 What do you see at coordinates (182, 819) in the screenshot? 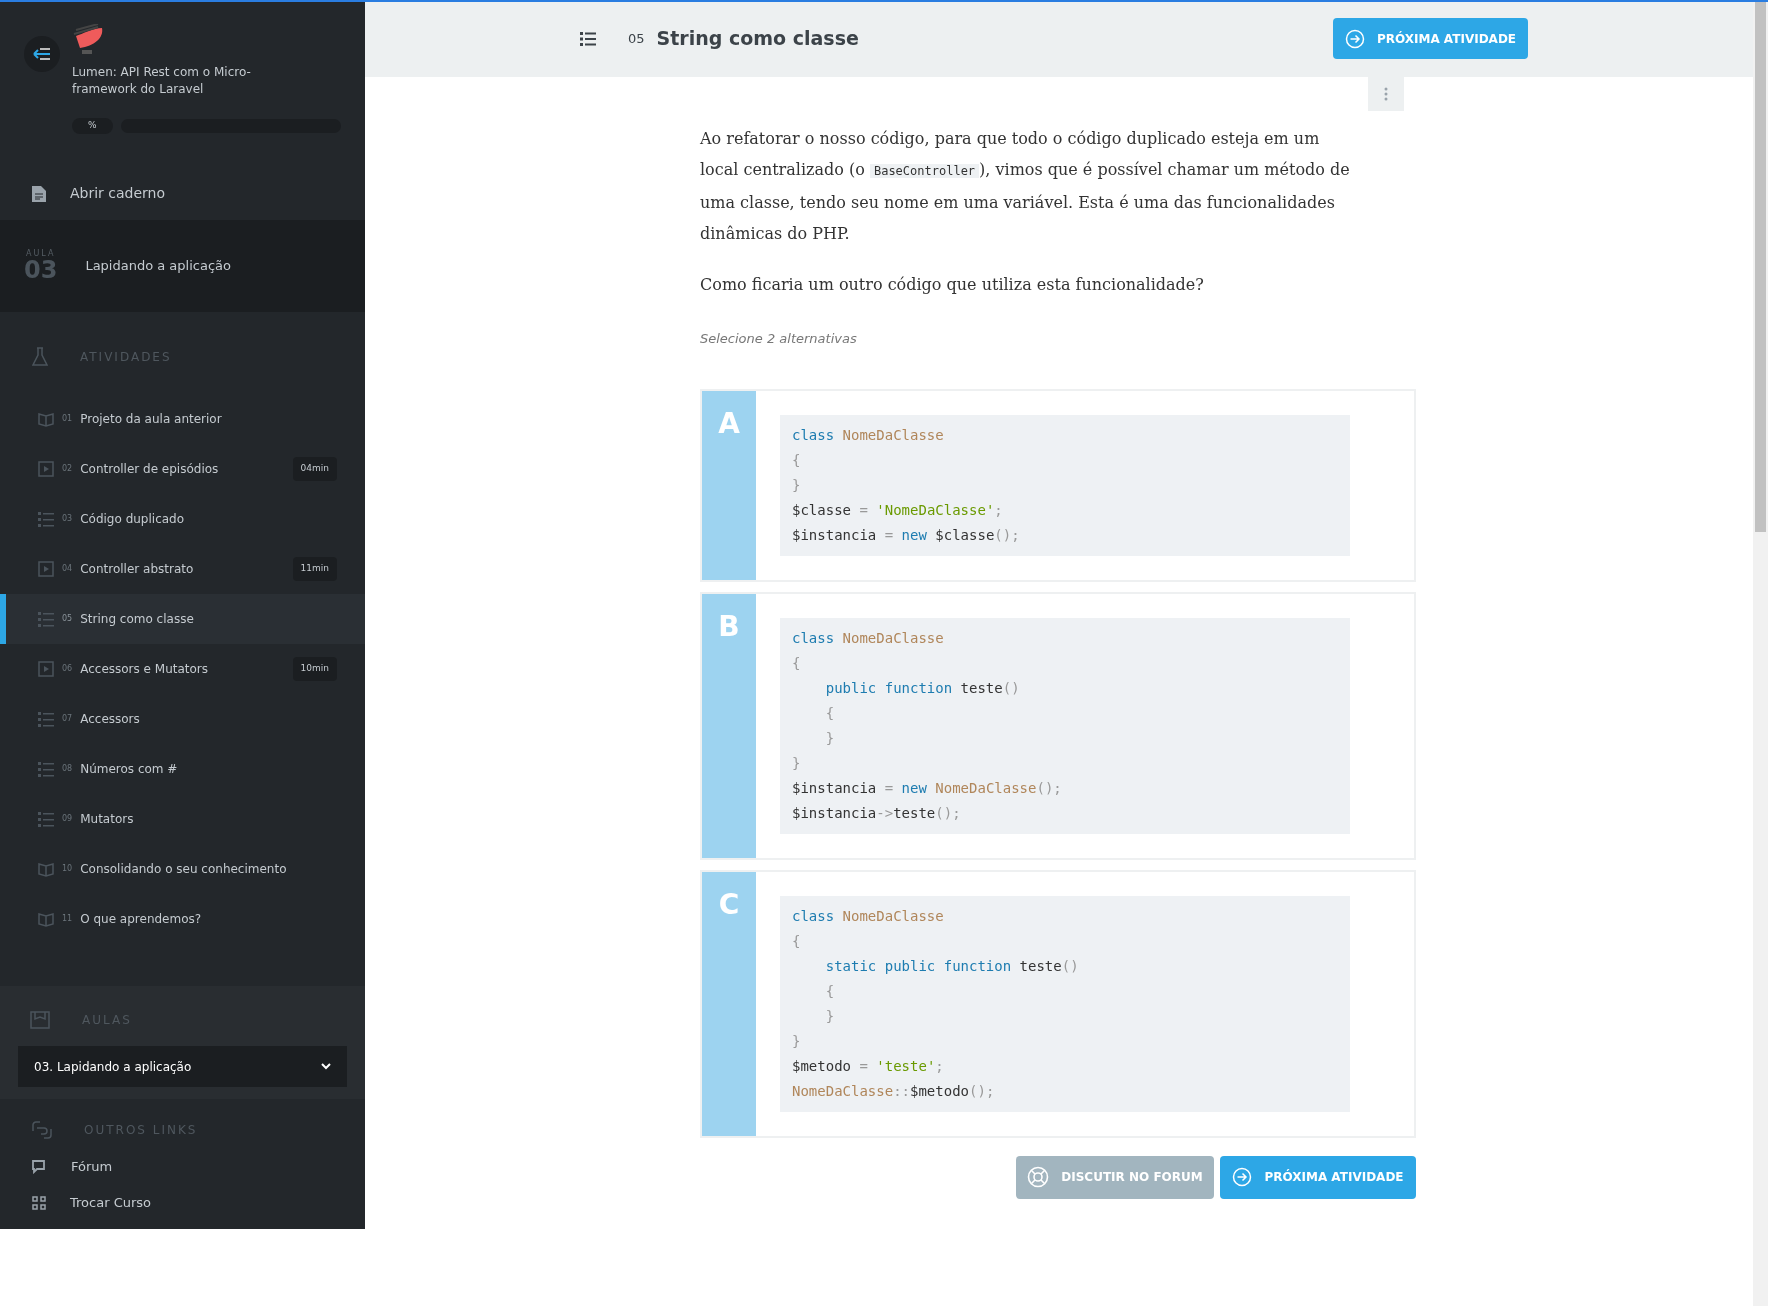
I see `activity-item: 09 Mutators` at bounding box center [182, 819].